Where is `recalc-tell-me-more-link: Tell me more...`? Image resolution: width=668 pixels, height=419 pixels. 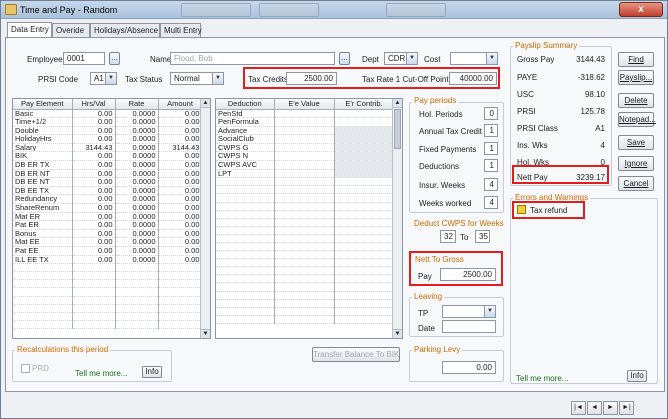 recalc-tell-me-more-link: Tell me more... is located at coordinates (101, 373).